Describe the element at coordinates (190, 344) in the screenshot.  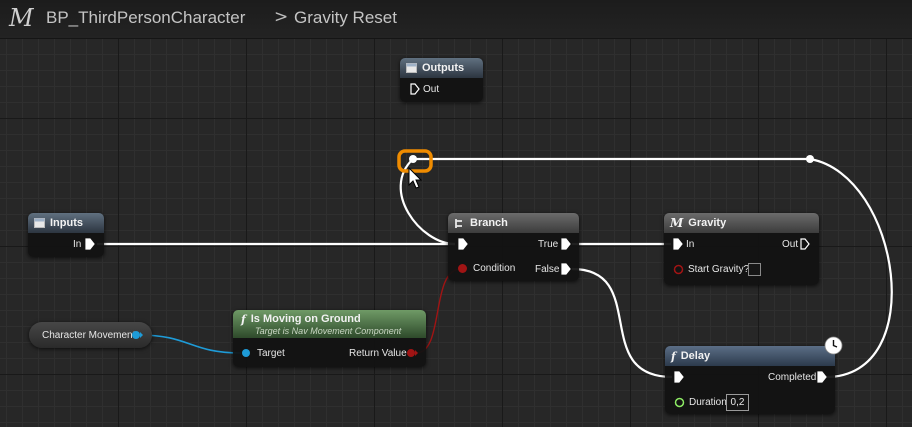
I see `object-wire` at that location.